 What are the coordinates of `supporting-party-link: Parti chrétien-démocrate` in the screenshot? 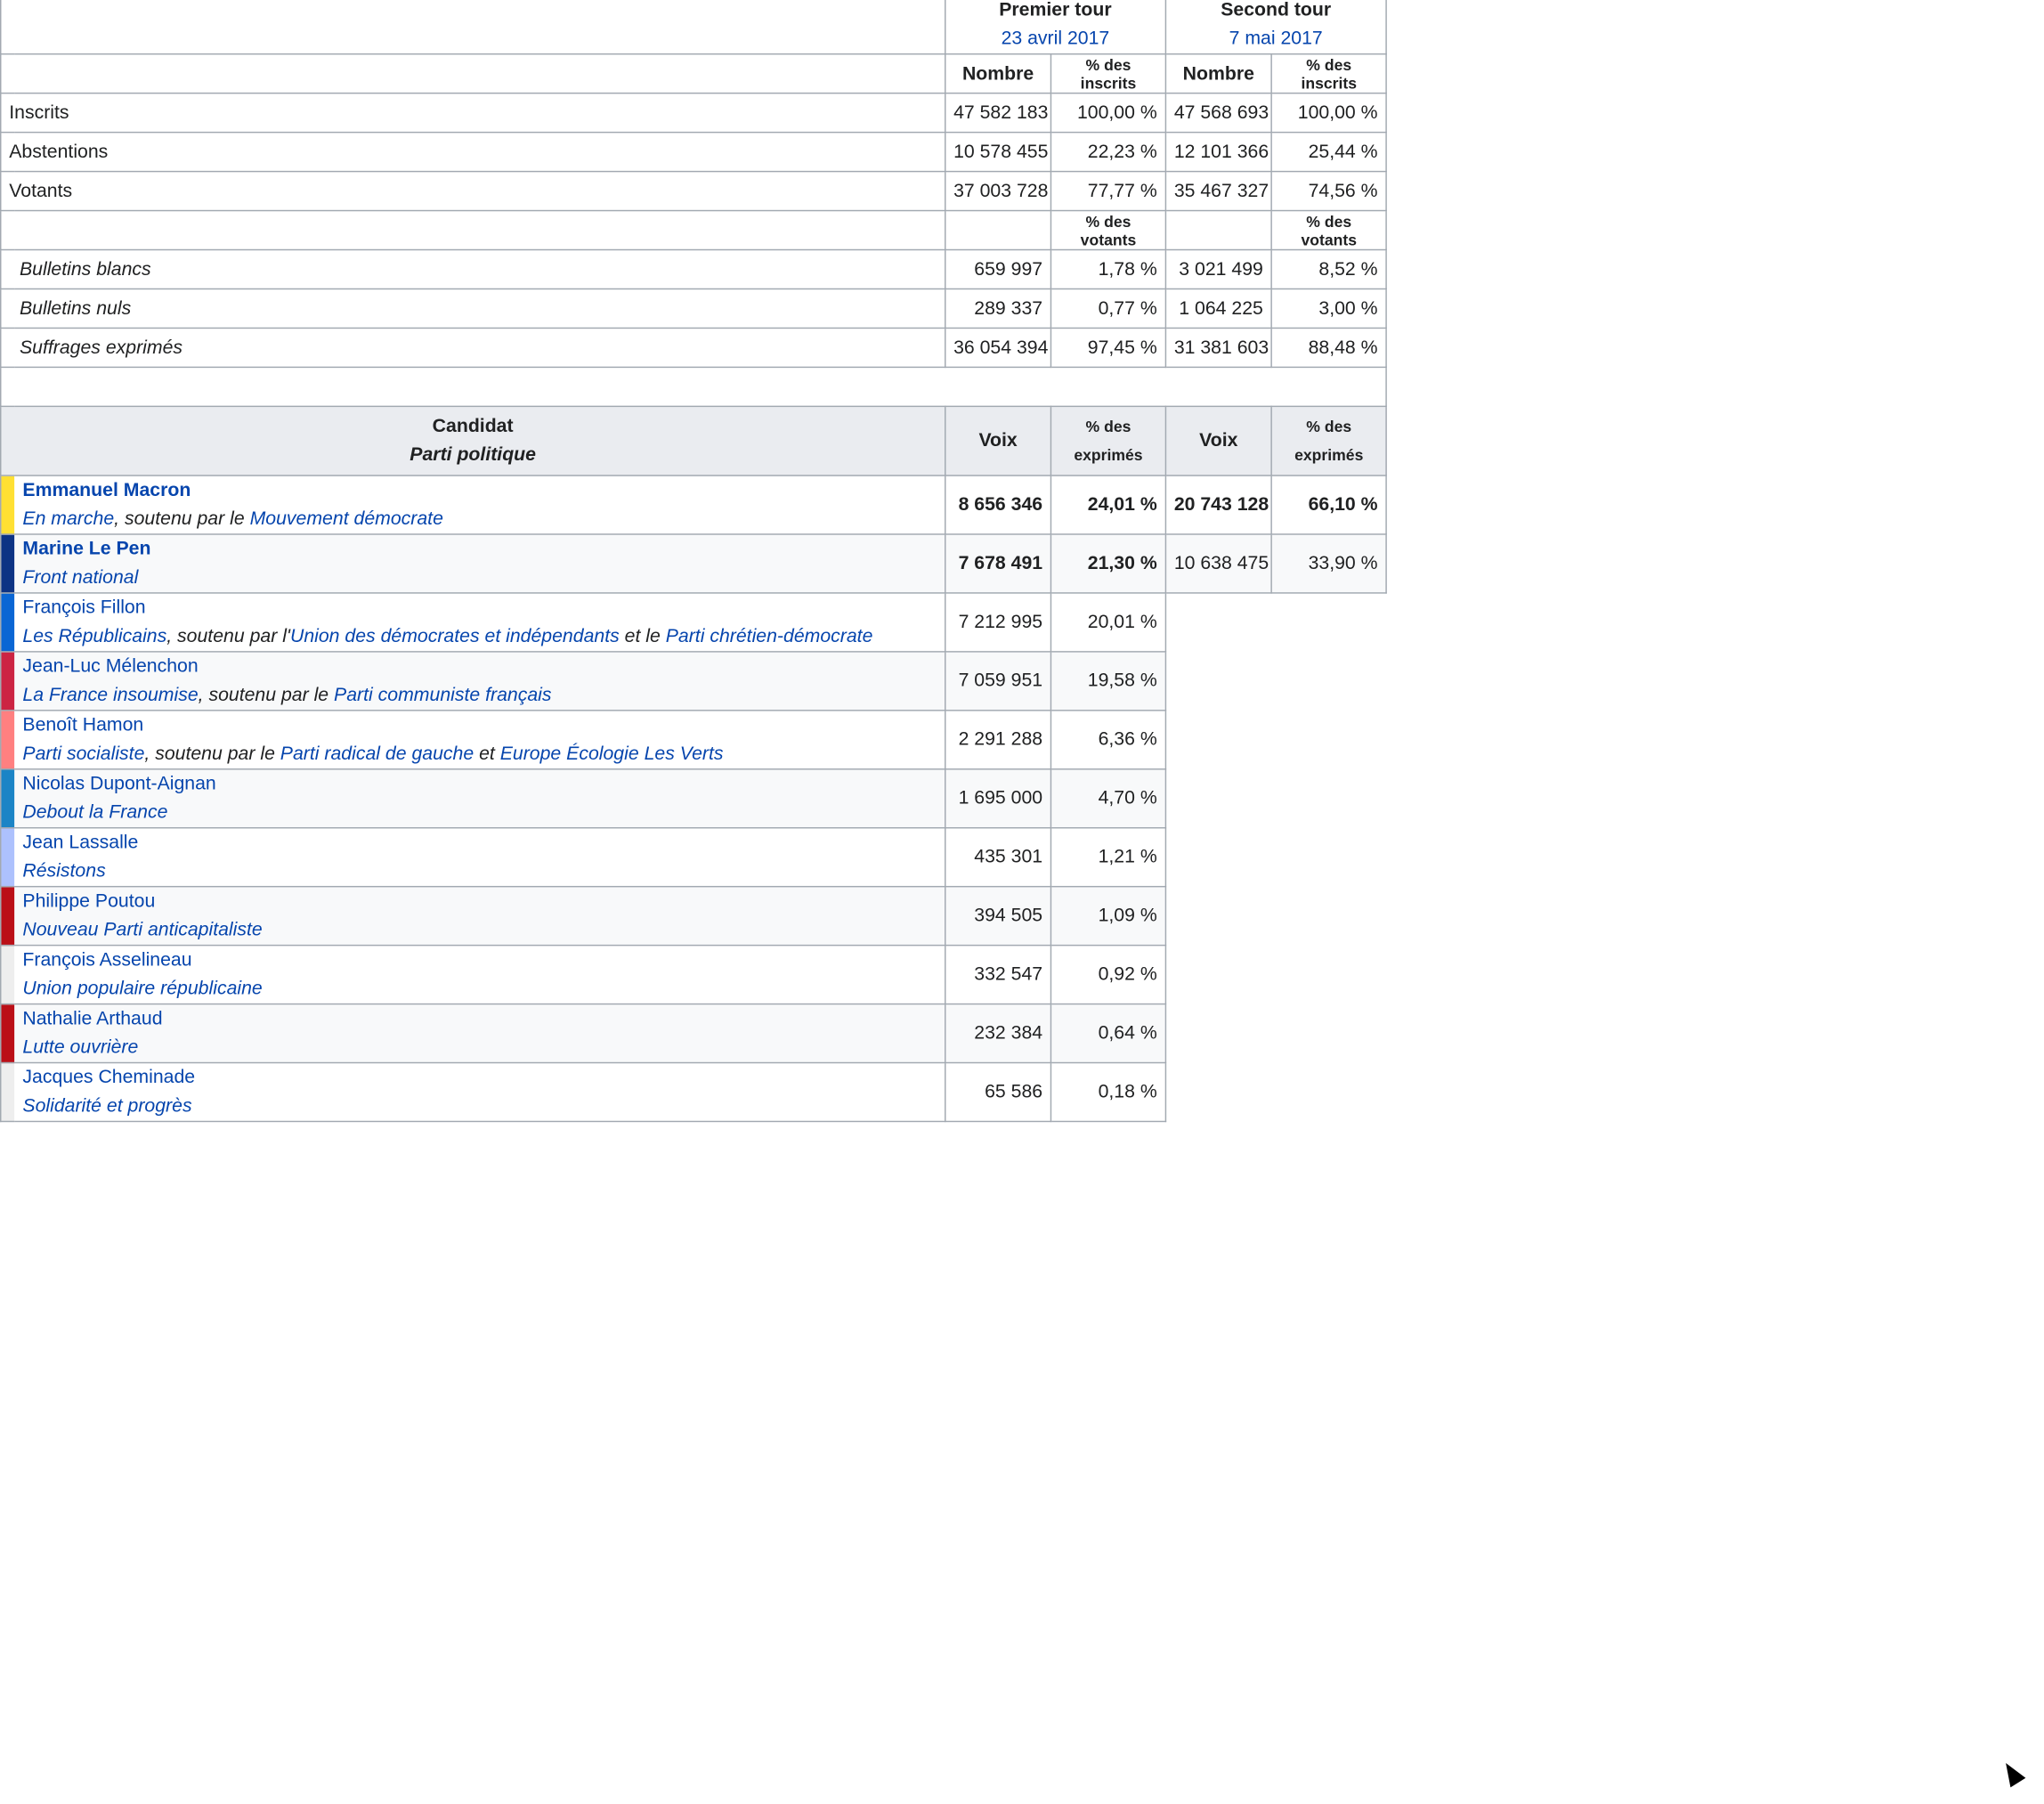 It's located at (770, 636).